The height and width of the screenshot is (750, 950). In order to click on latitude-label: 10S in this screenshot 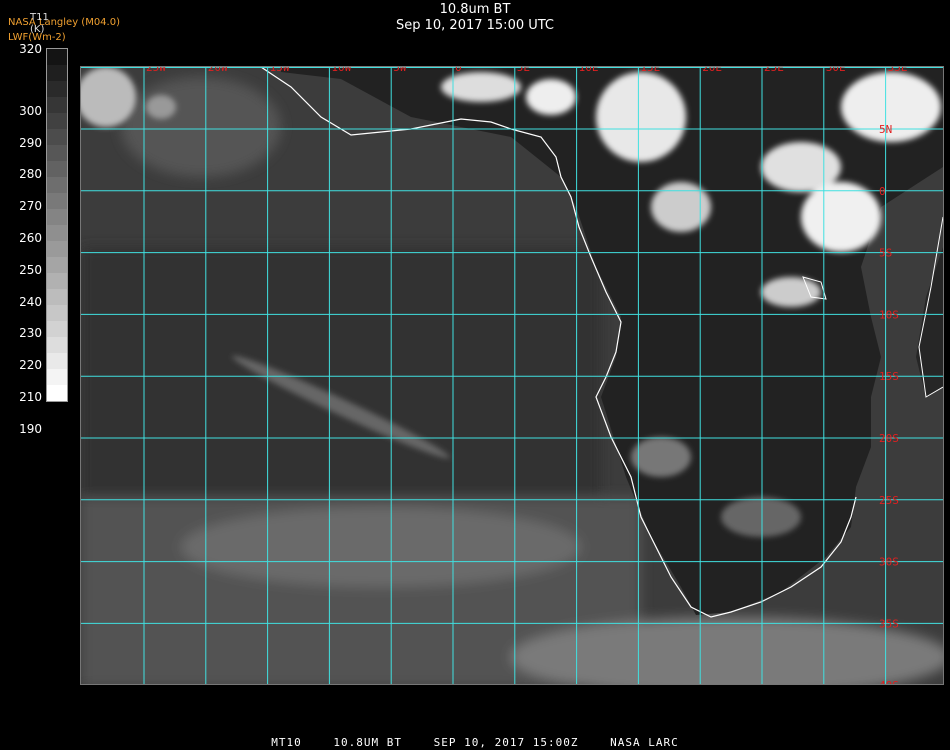, I will do `click(889, 314)`.